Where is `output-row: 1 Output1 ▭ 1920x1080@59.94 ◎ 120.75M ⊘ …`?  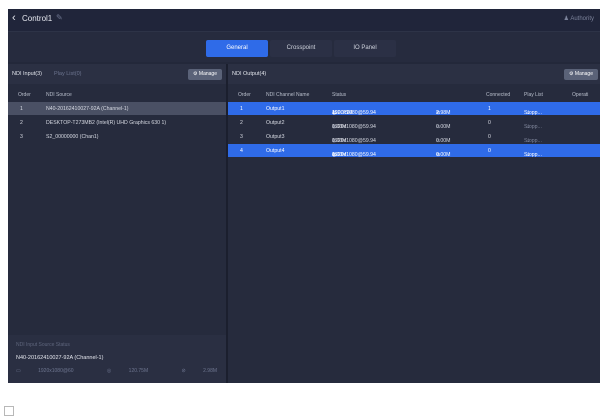 output-row: 1 Output1 ▭ 1920x1080@59.94 ◎ 120.75M ⊘ … is located at coordinates (414, 109).